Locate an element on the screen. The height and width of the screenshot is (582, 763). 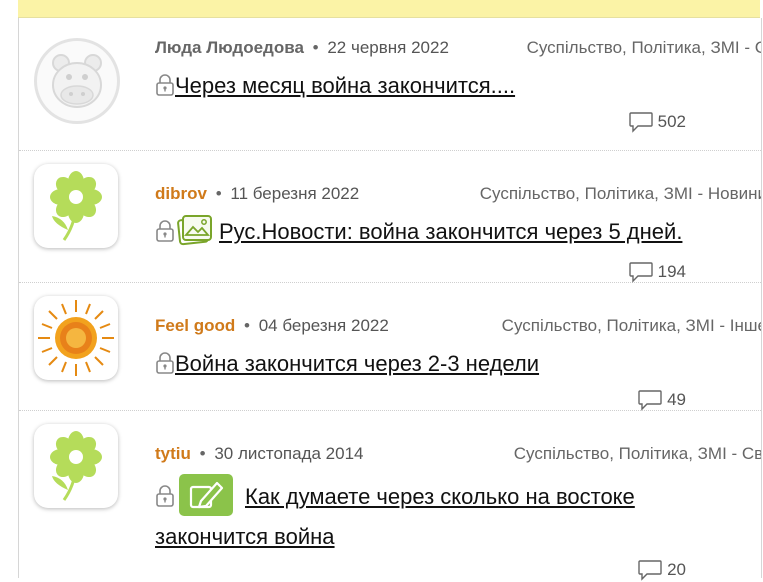
image-badge-icon is located at coordinates (195, 230).